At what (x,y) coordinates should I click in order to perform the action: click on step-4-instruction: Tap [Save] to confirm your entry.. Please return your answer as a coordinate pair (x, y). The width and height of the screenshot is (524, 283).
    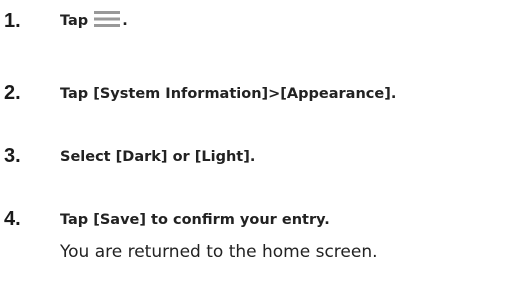
    Looking at the image, I should click on (195, 220).